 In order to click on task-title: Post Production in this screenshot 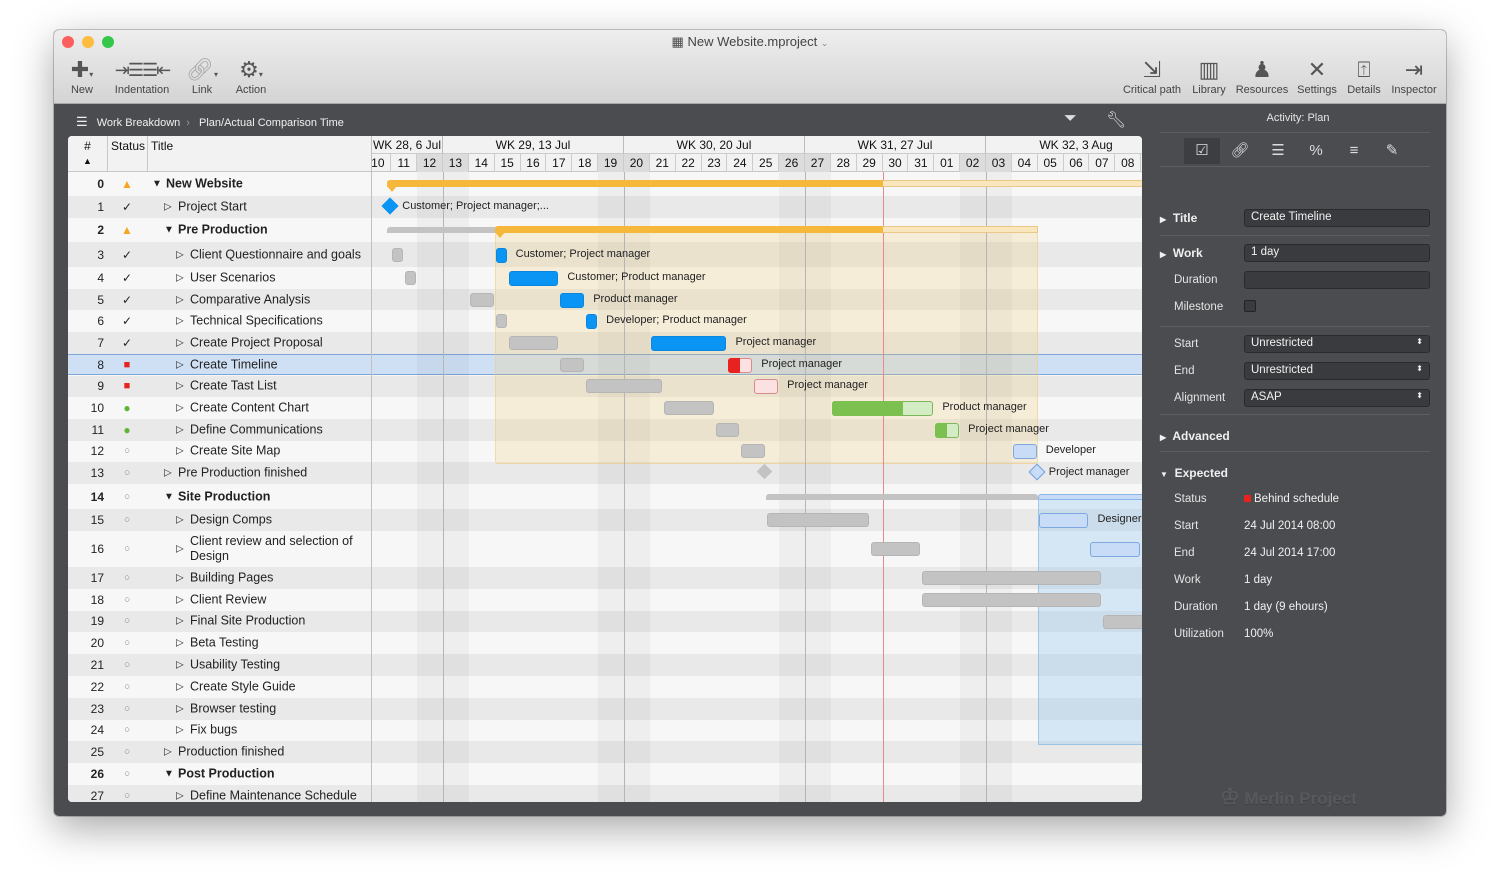, I will do `click(273, 774)`.